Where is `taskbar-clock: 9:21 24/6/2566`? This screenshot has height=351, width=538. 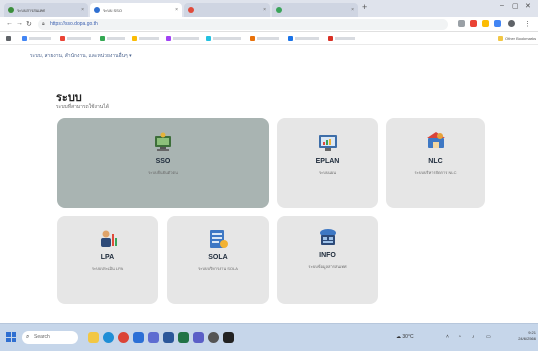
taskbar-clock: 9:21 24/6/2566 is located at coordinates (523, 336).